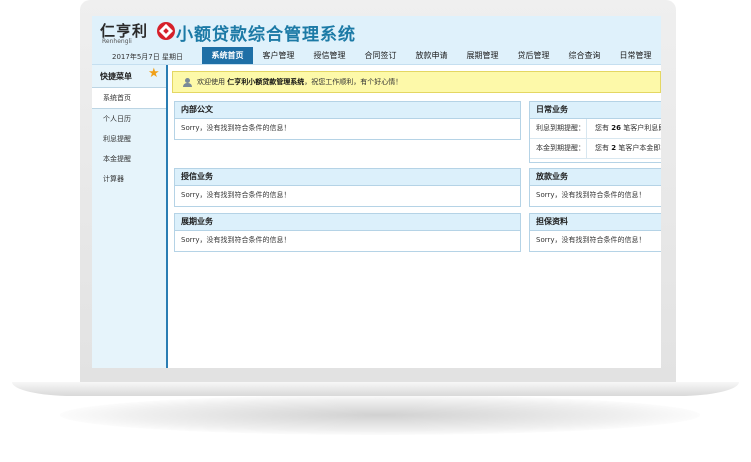 The image size is (751, 462). Describe the element at coordinates (595, 222) in the screenshot. I see `panel-title: 担保资料` at that location.